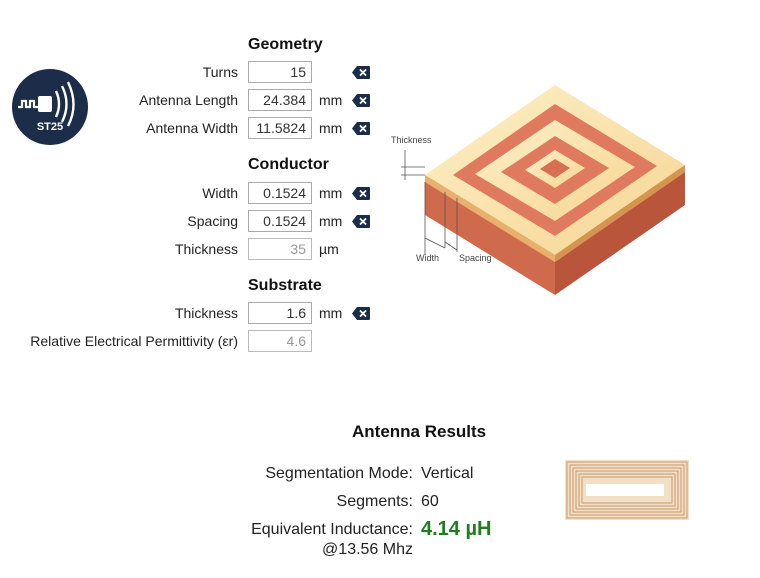 This screenshot has height=578, width=760. Describe the element at coordinates (288, 164) in the screenshot. I see `conductor-title: Conductor` at that location.